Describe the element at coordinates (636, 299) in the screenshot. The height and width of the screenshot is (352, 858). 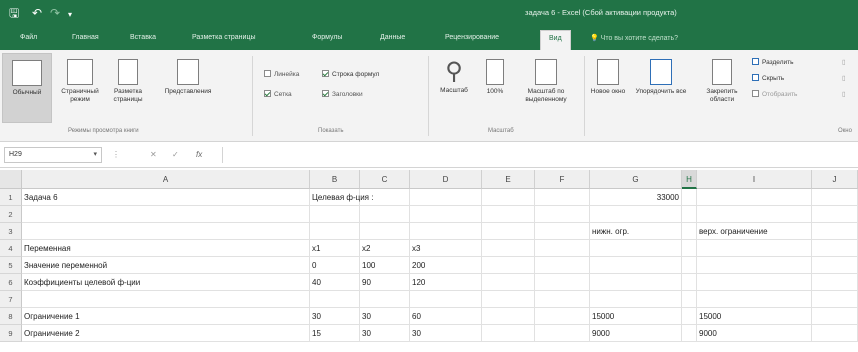
I see `cell-g7` at that location.